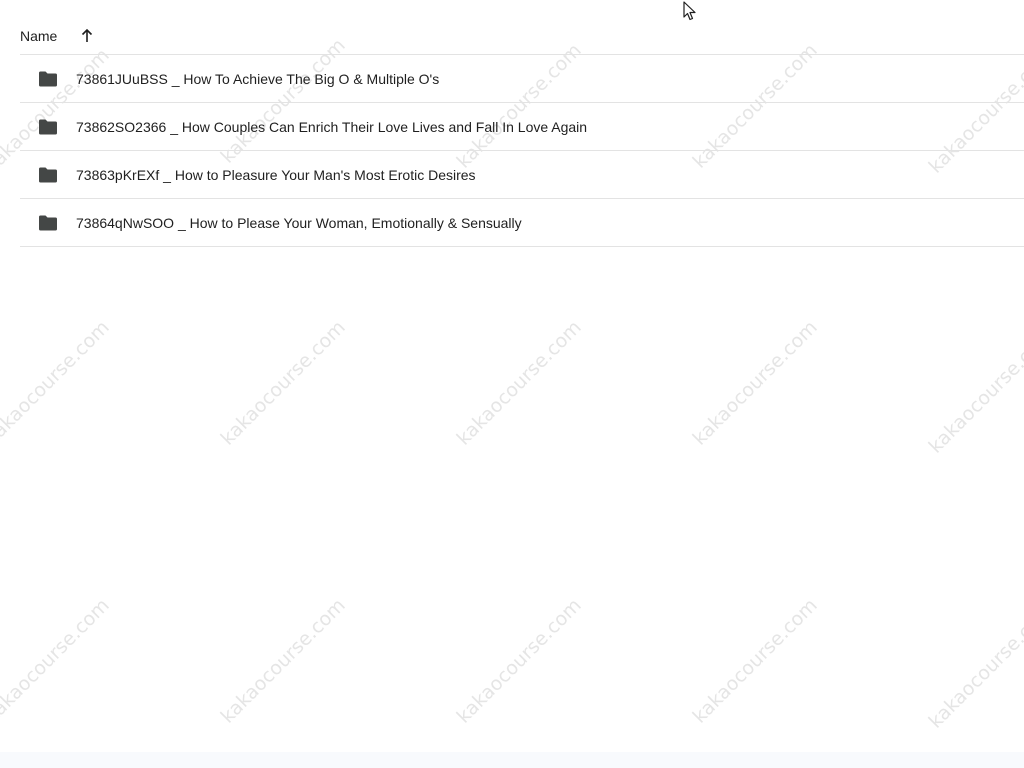 The image size is (1024, 768). What do you see at coordinates (512, 760) in the screenshot?
I see `bottom-strip` at bounding box center [512, 760].